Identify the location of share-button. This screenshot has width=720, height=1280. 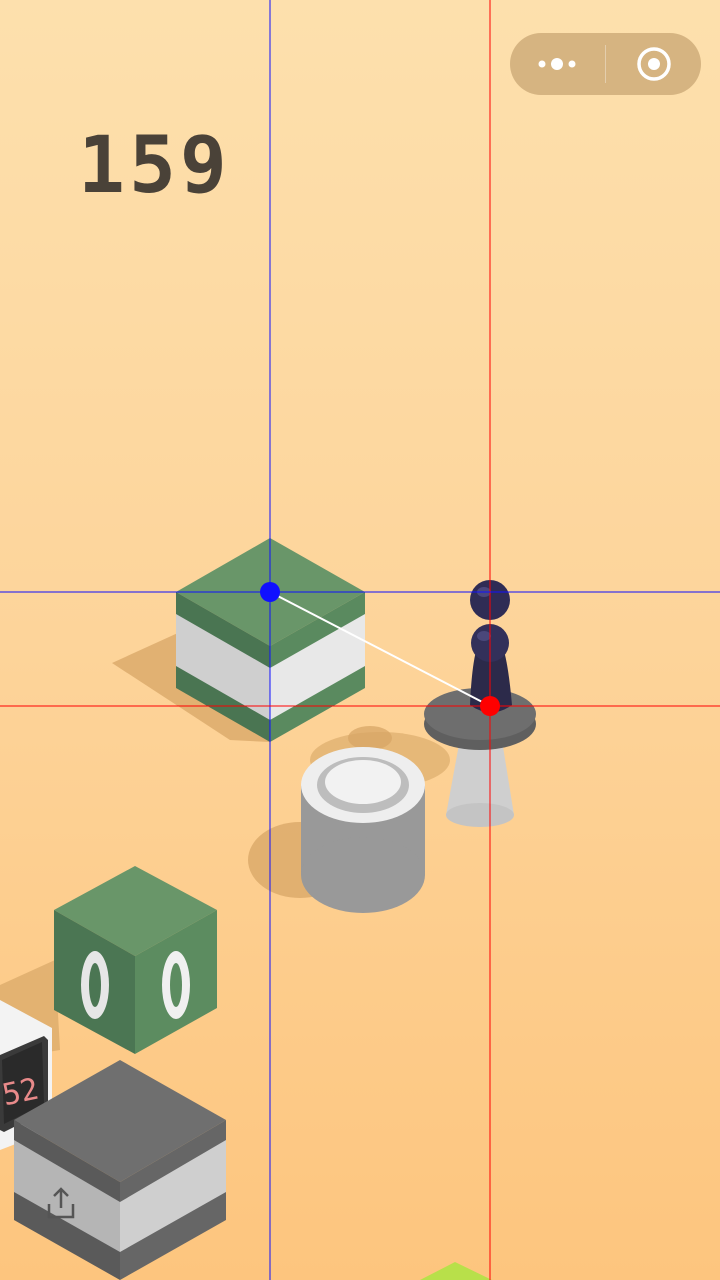
(61, 1203).